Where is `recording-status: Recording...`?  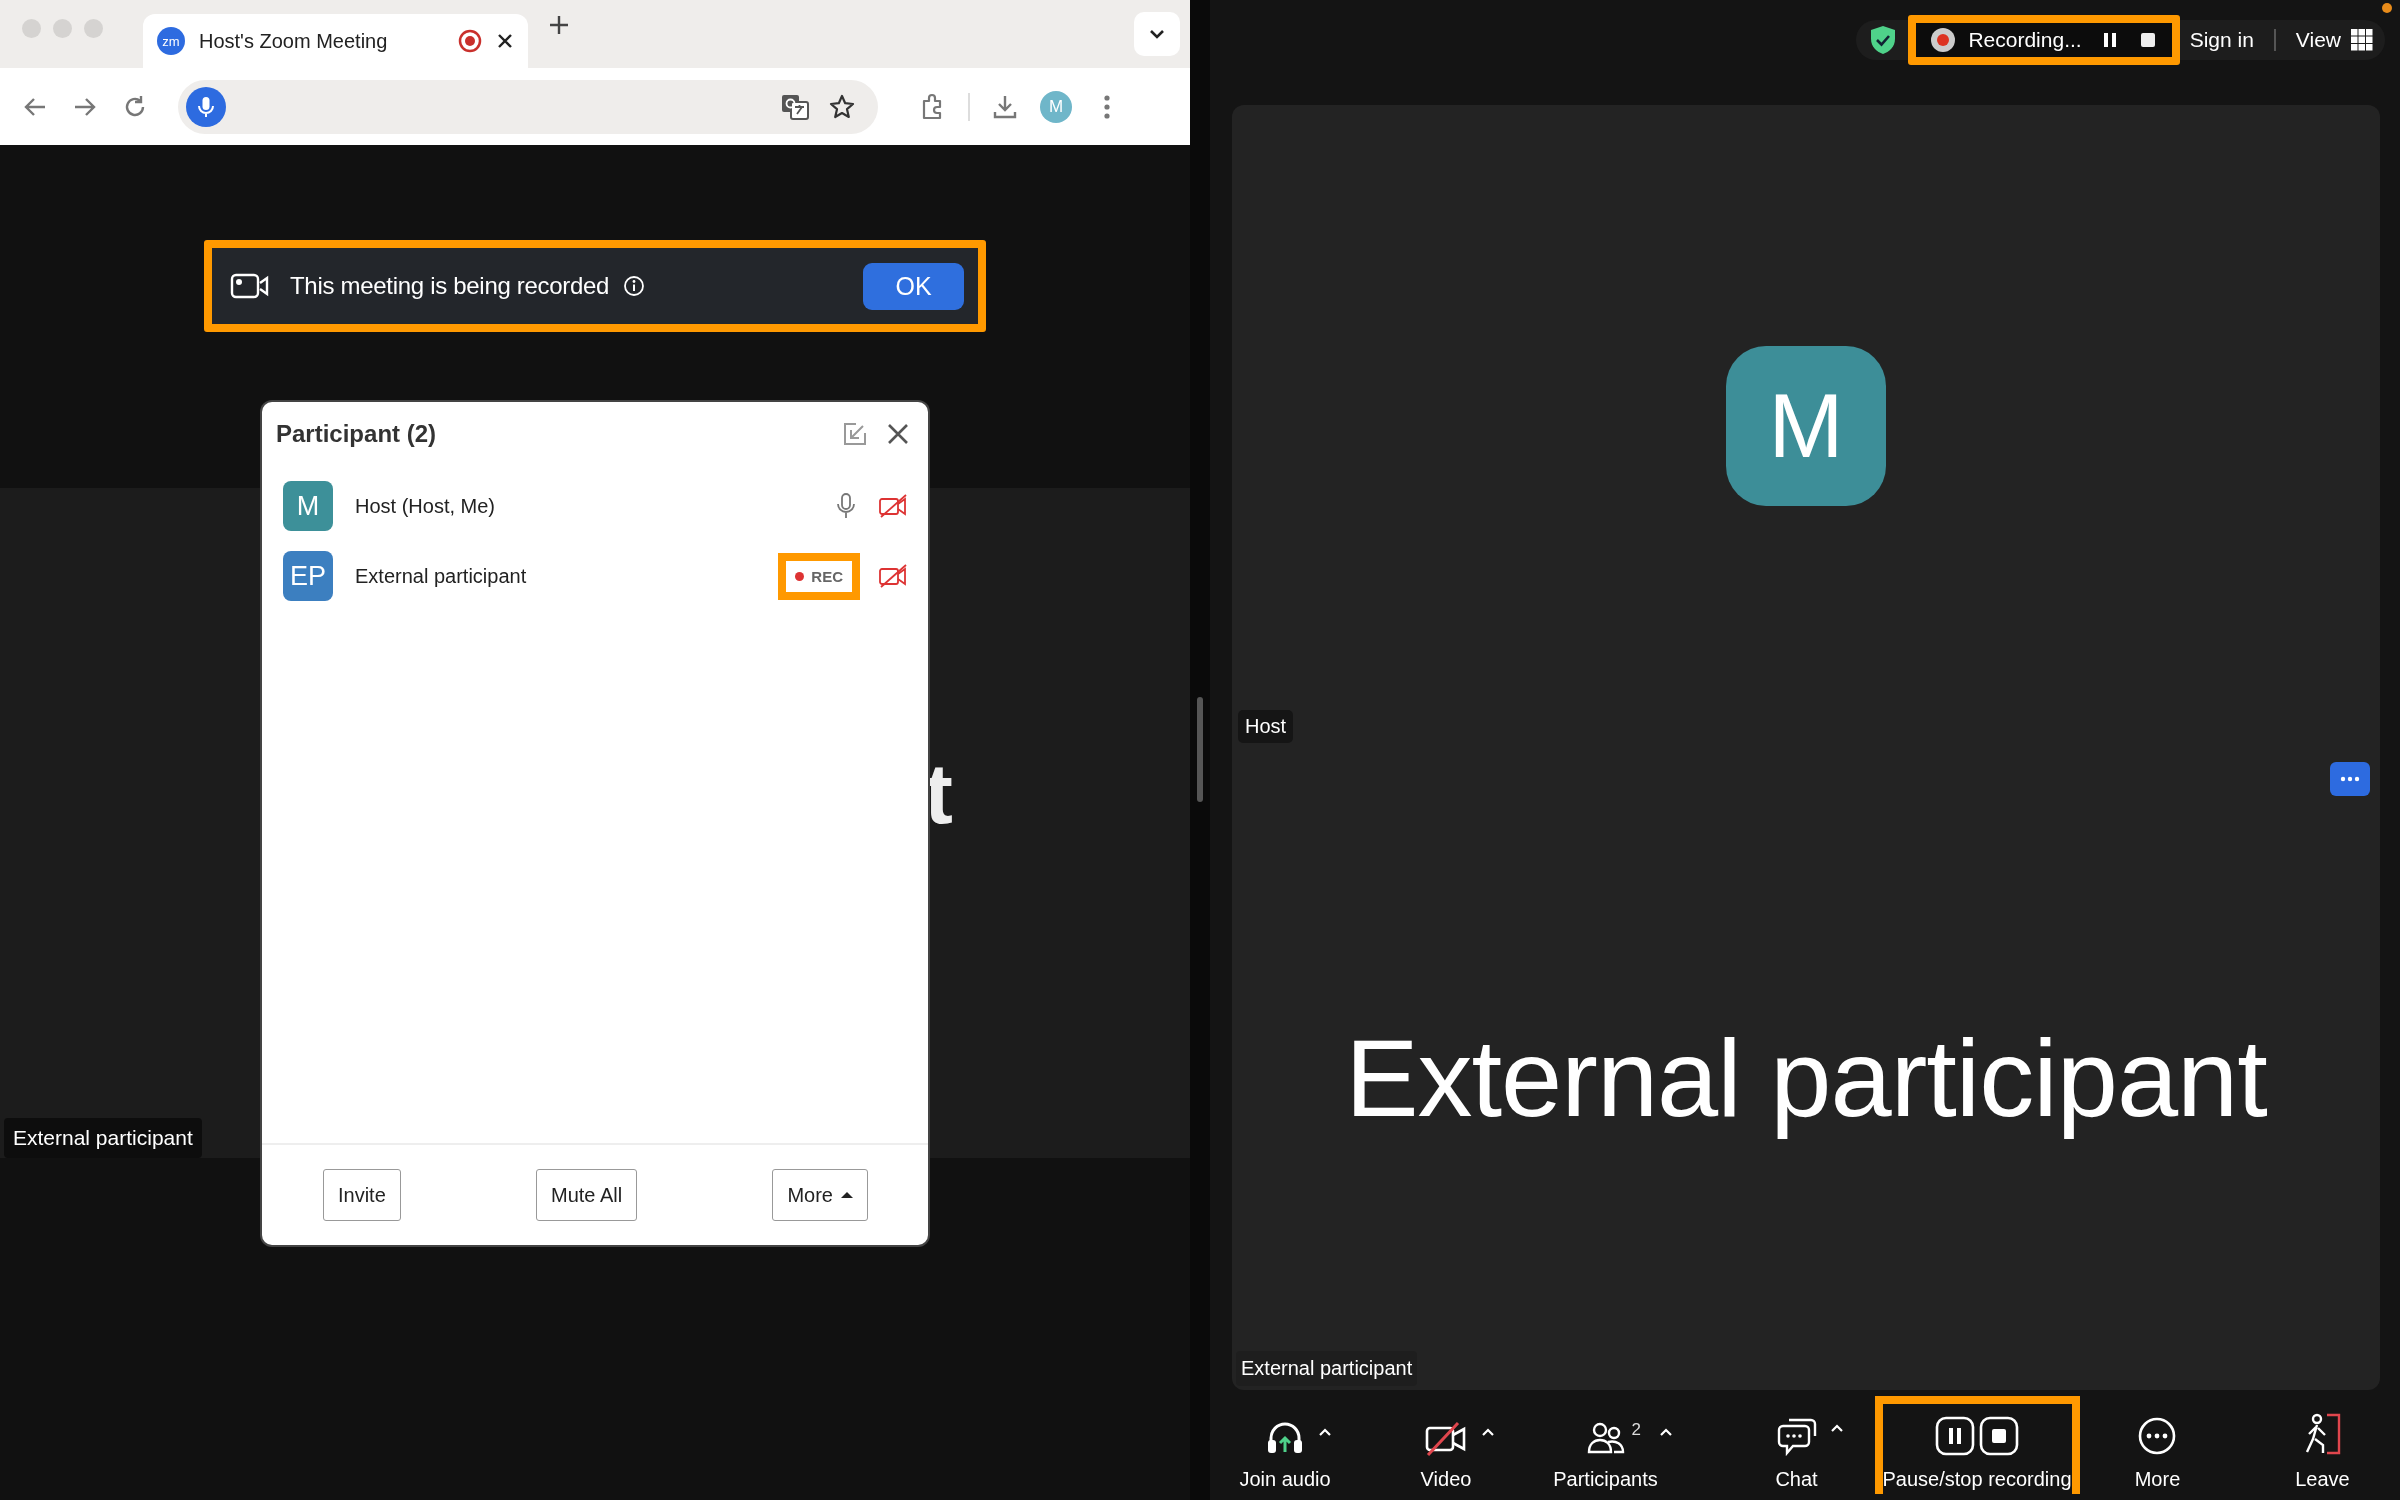
recording-status: Recording... is located at coordinates (2025, 40).